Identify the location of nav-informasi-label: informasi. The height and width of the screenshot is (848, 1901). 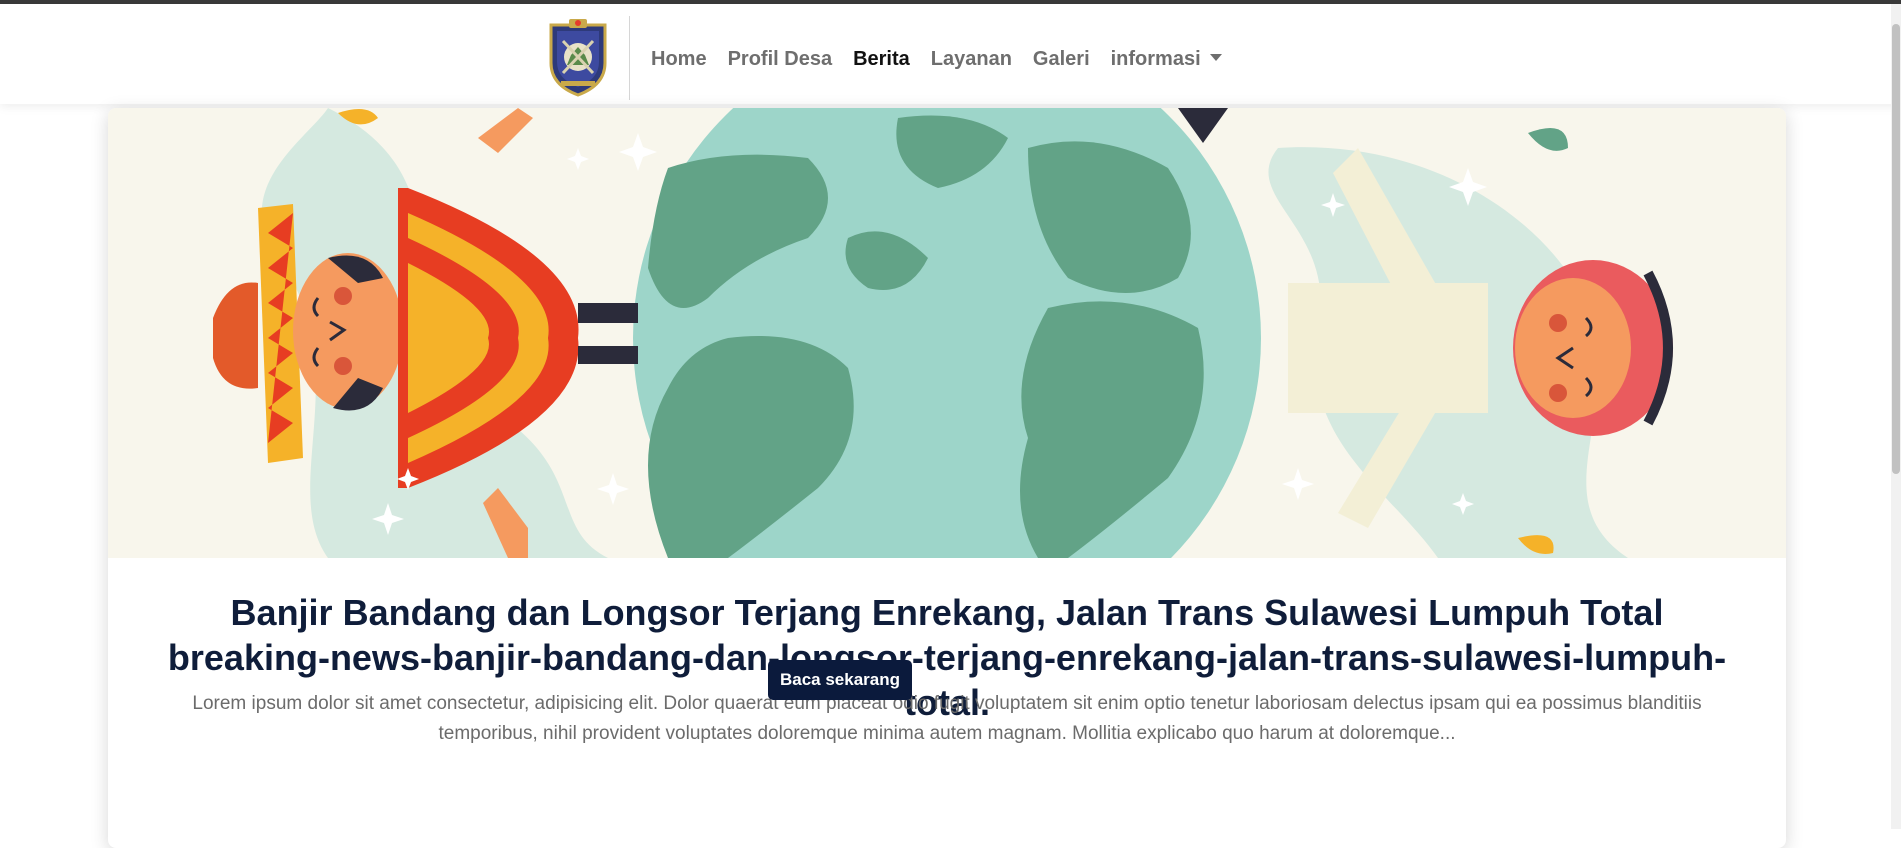
(1155, 58).